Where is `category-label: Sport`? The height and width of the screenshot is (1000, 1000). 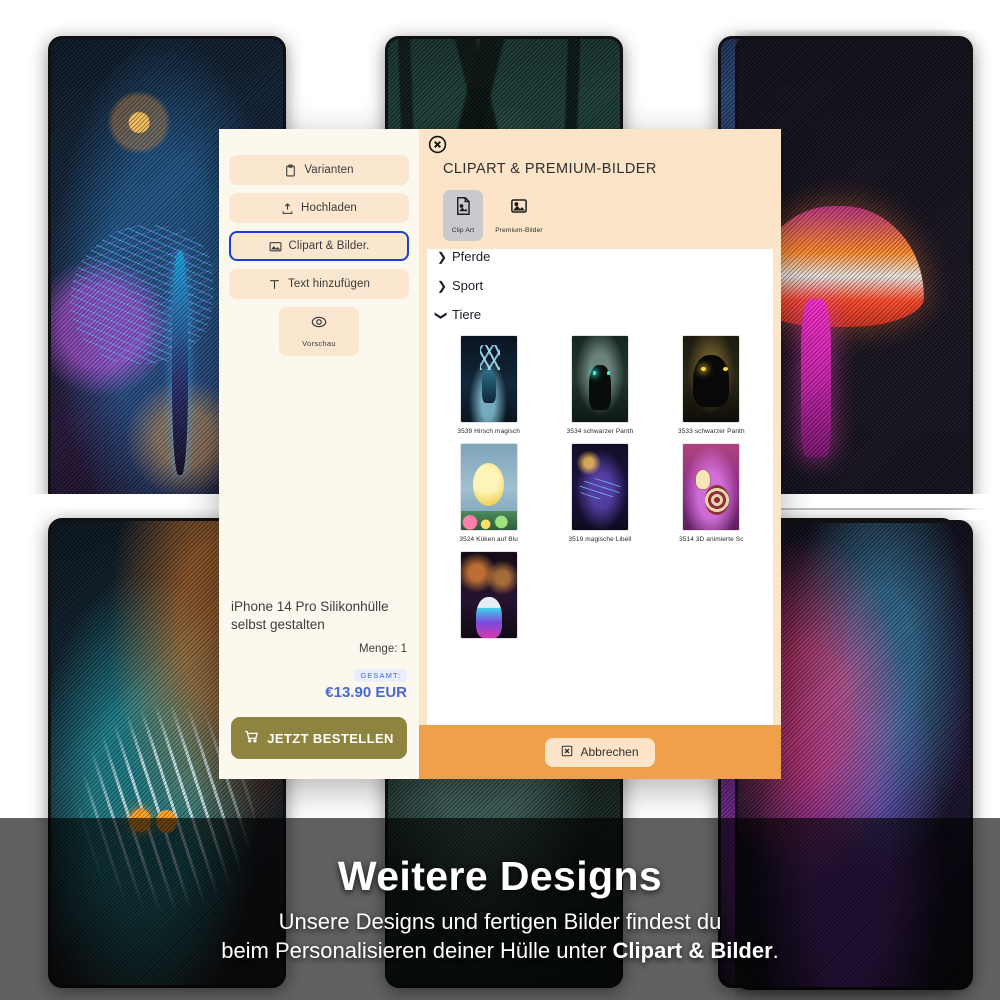
category-label: Sport is located at coordinates (468, 285).